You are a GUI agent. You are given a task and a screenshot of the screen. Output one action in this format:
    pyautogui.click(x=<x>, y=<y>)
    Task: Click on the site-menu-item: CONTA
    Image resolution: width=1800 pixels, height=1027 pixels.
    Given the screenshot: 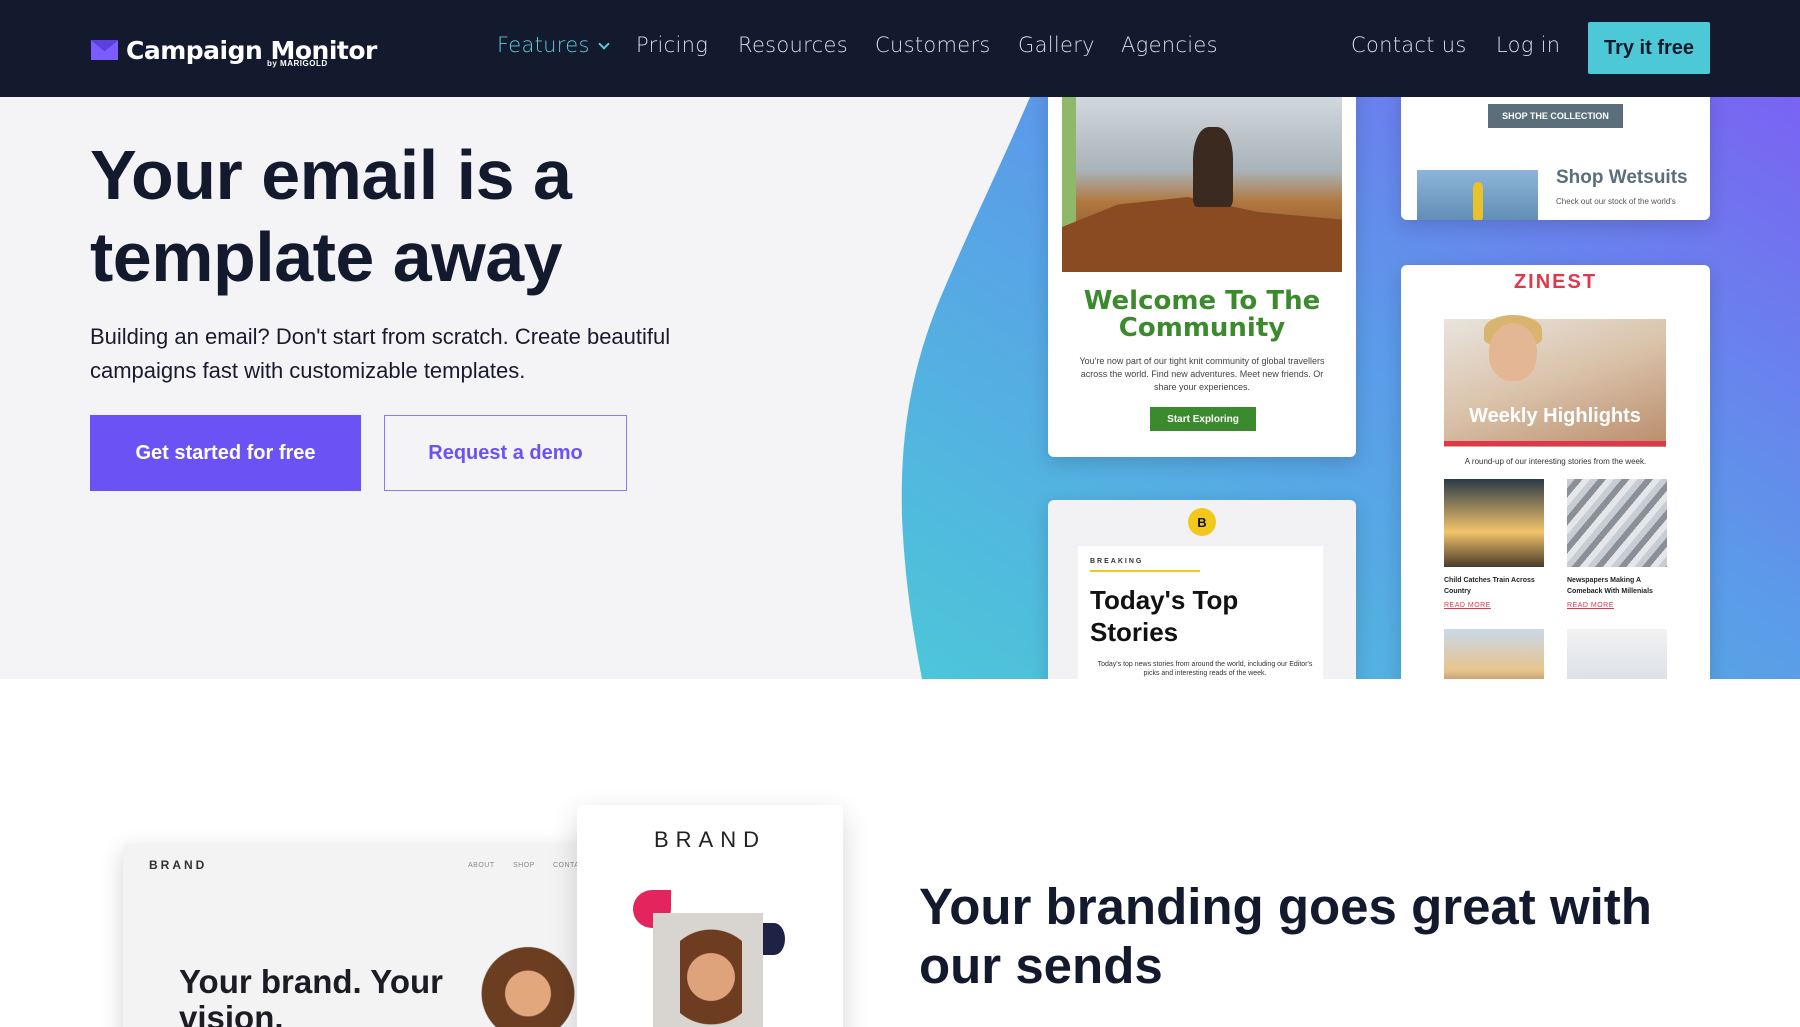 What is the action you would take?
    pyautogui.click(x=566, y=865)
    